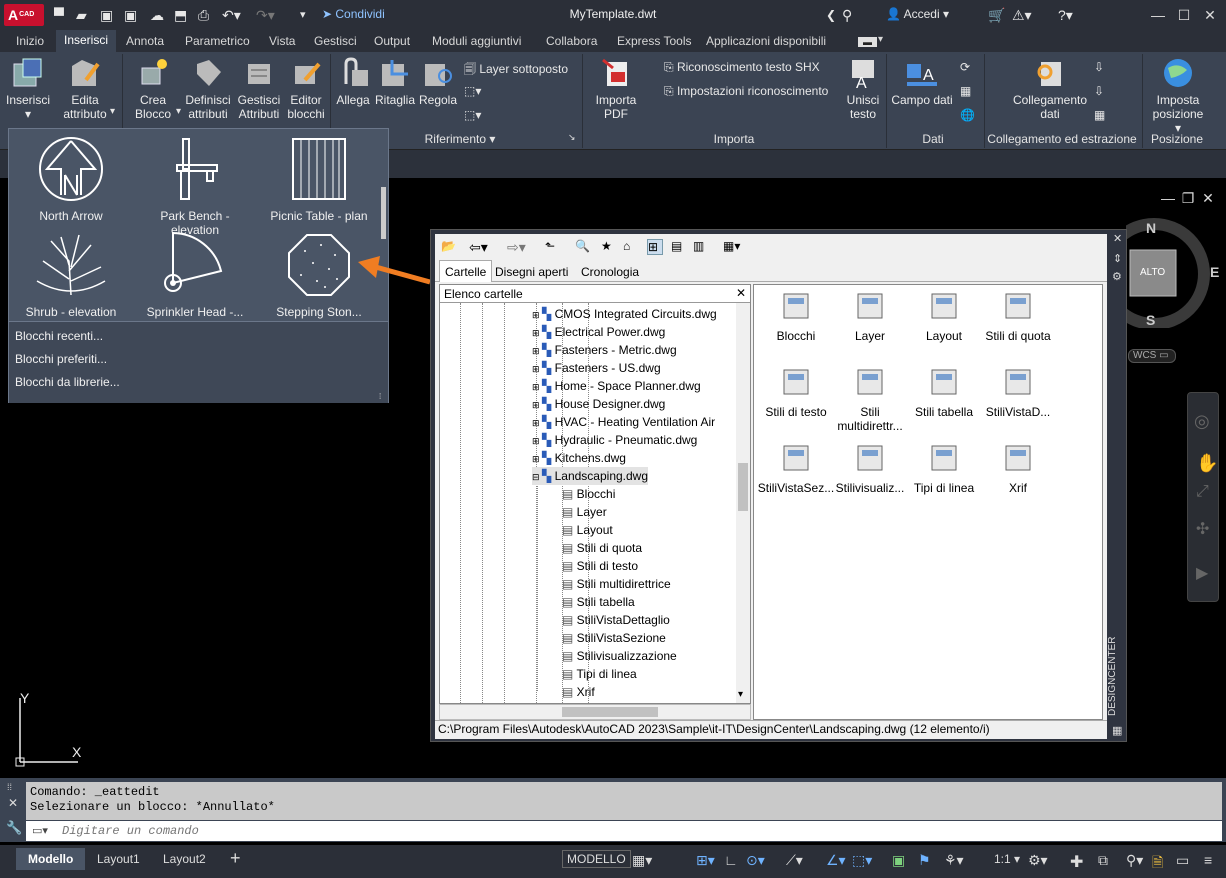  What do you see at coordinates (867, 42) in the screenshot?
I see `ribbon-toggle-button: ▬` at bounding box center [867, 42].